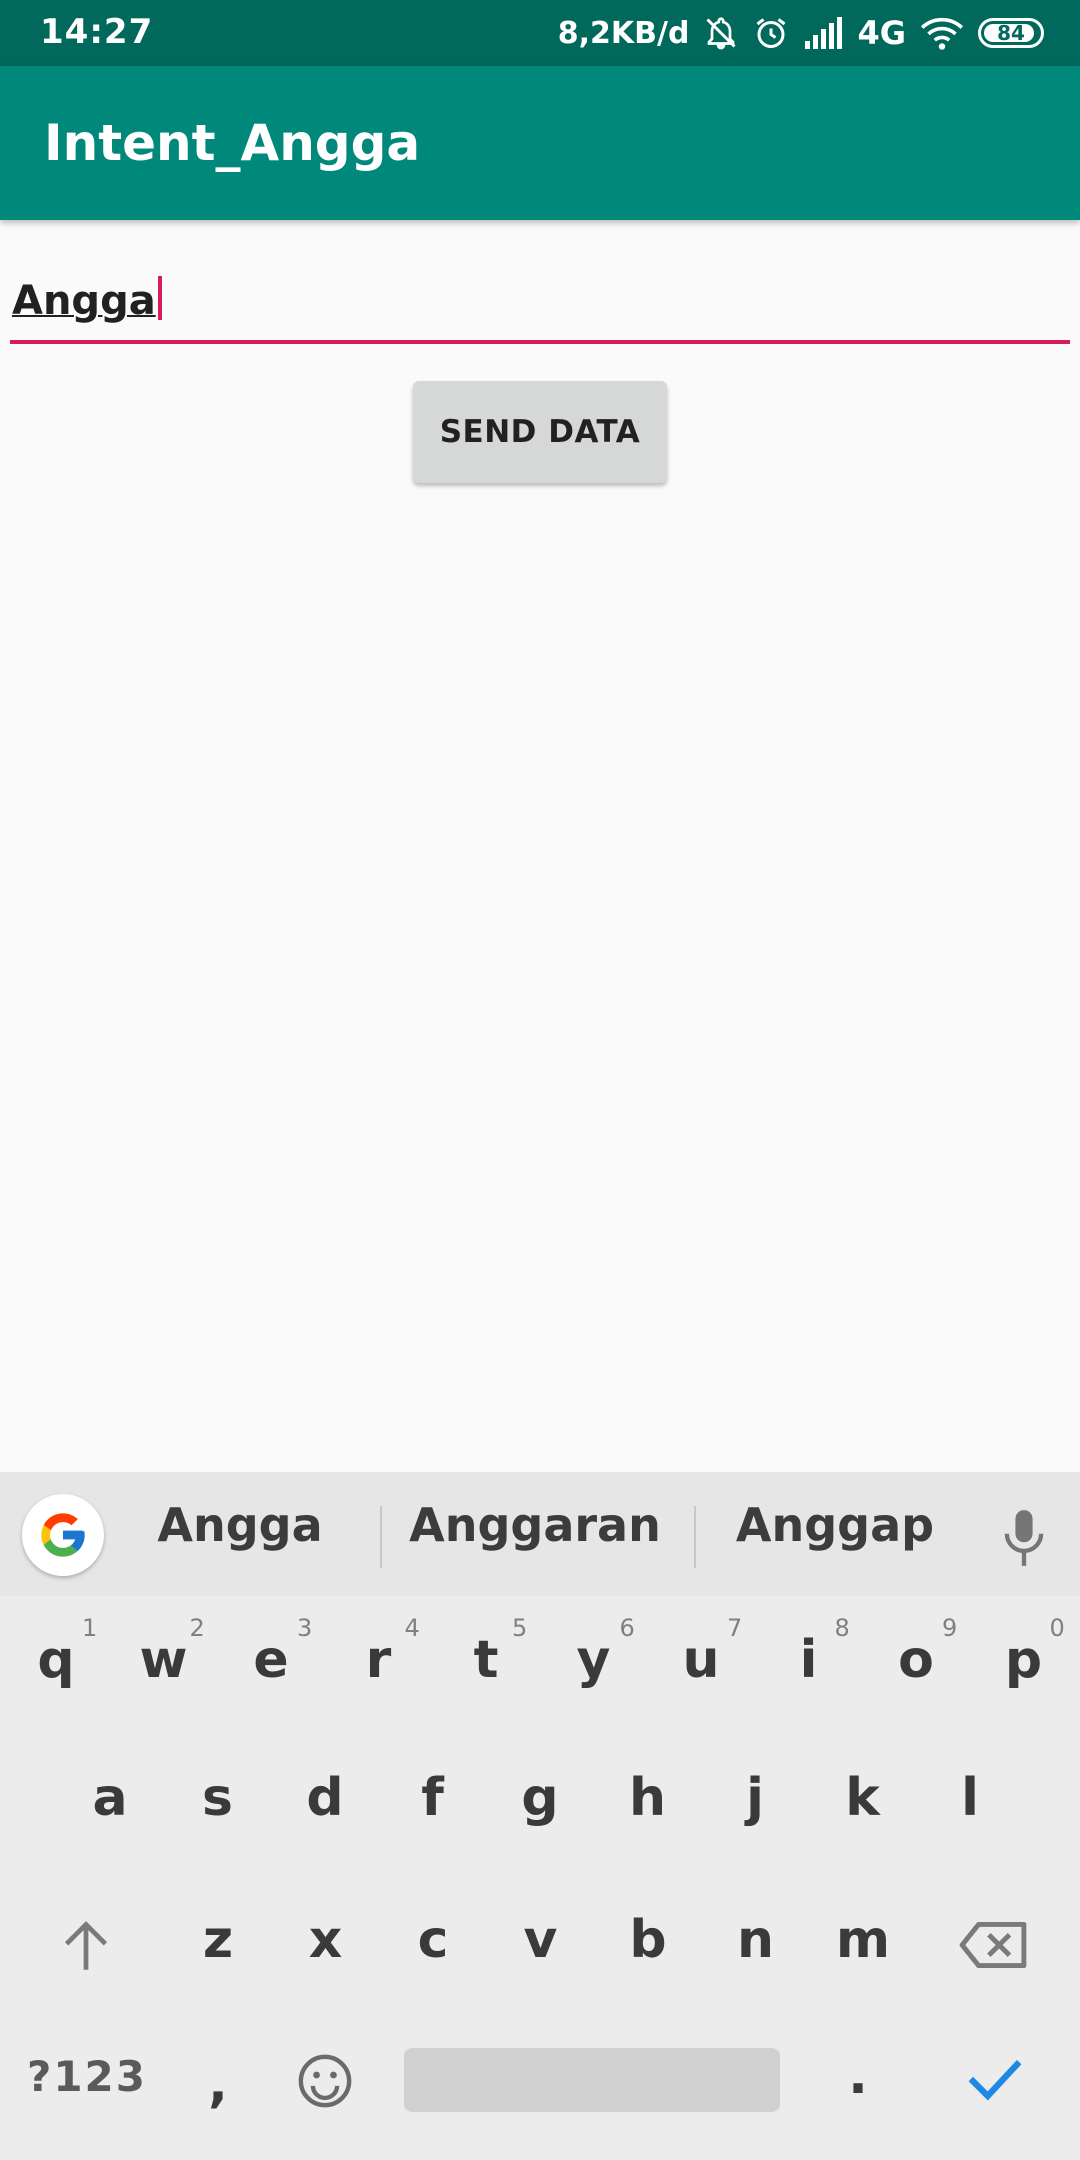  I want to click on checkmark-icon, so click(995, 2079).